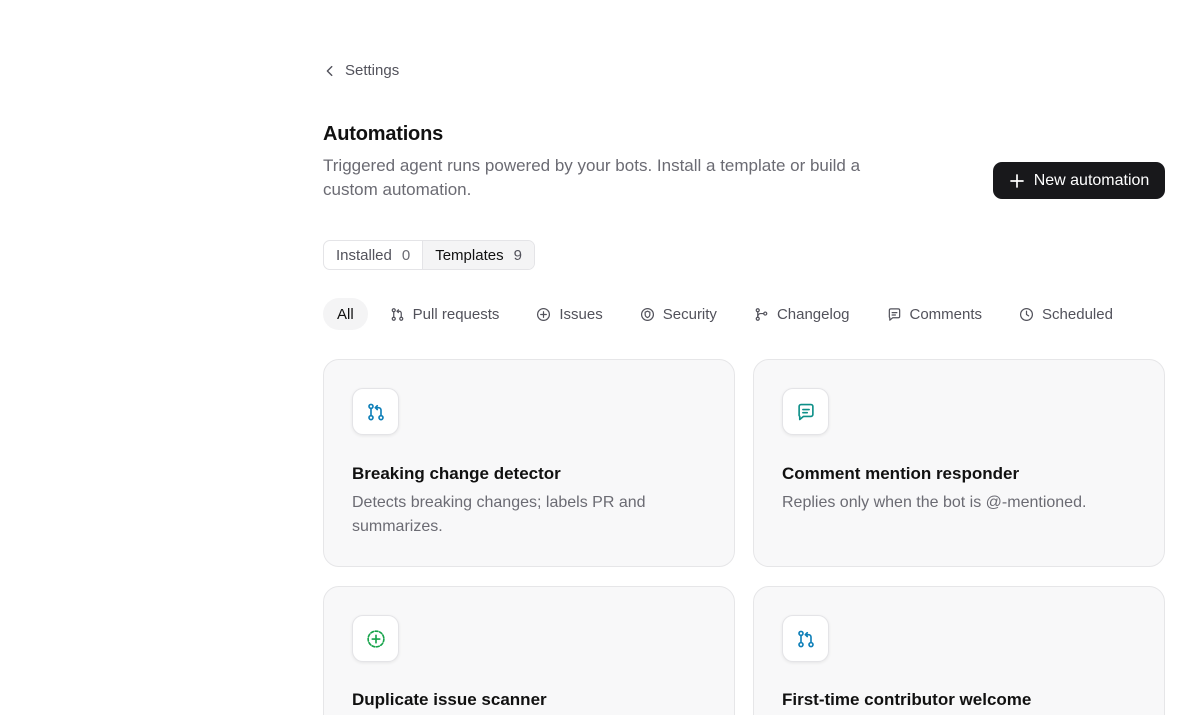 The height and width of the screenshot is (715, 1200). What do you see at coordinates (383, 134) in the screenshot?
I see `page-title: Automations` at bounding box center [383, 134].